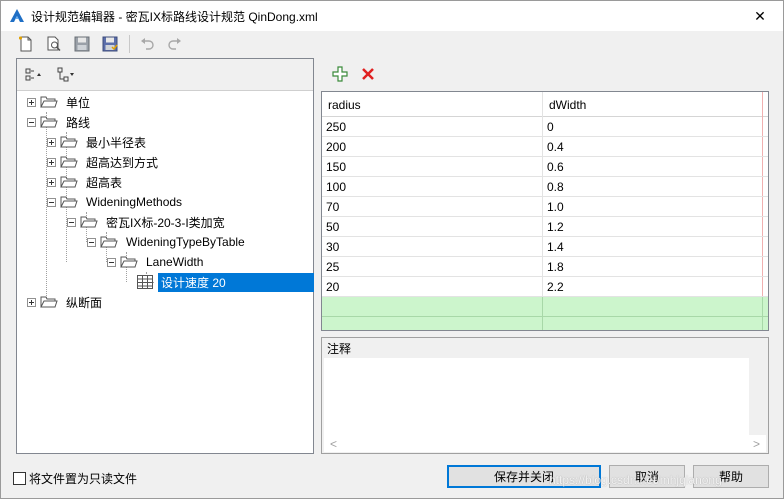 The height and width of the screenshot is (499, 784). I want to click on new-file-icon, so click(26, 44).